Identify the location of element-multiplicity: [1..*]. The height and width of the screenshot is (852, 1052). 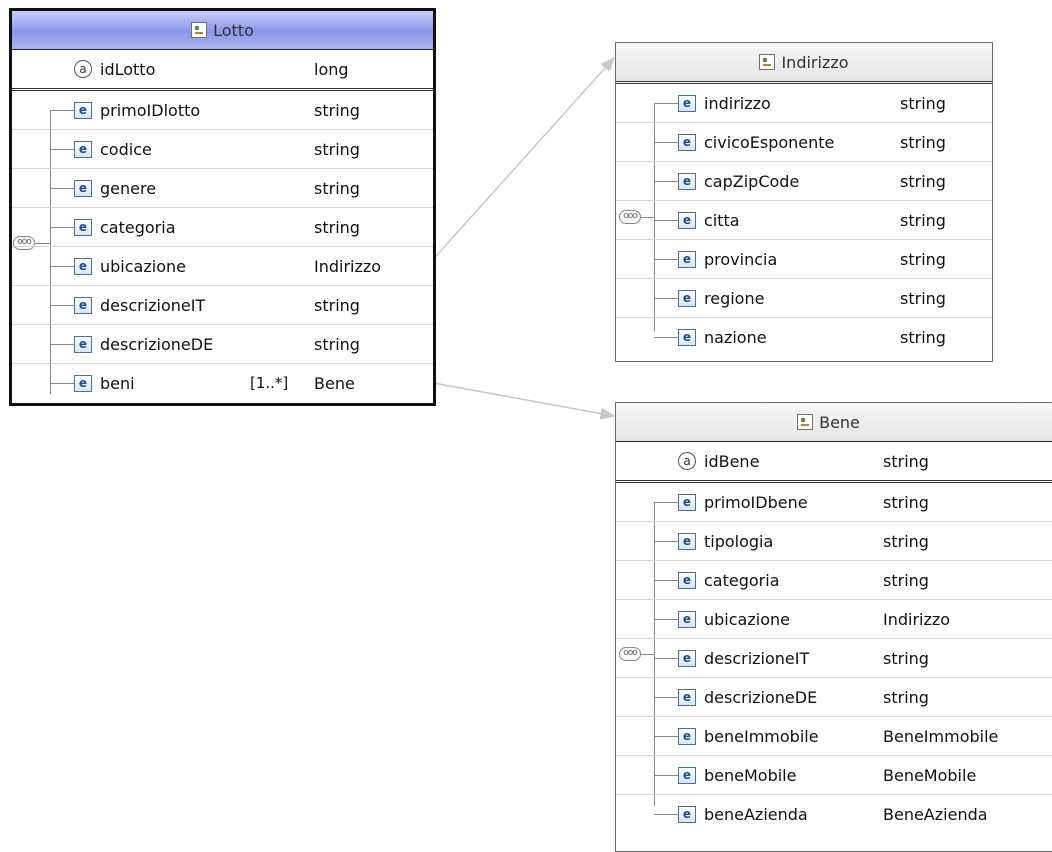
(269, 383).